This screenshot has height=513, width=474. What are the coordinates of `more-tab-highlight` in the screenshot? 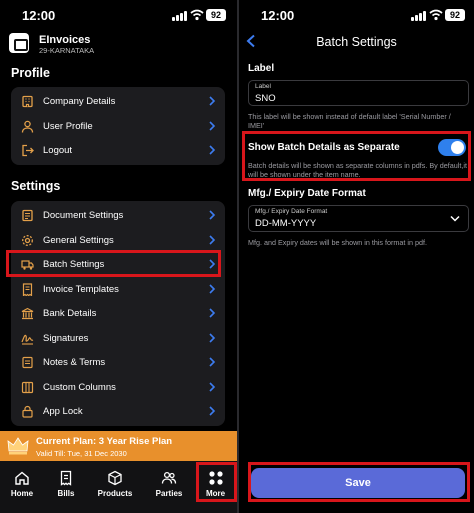 It's located at (216, 482).